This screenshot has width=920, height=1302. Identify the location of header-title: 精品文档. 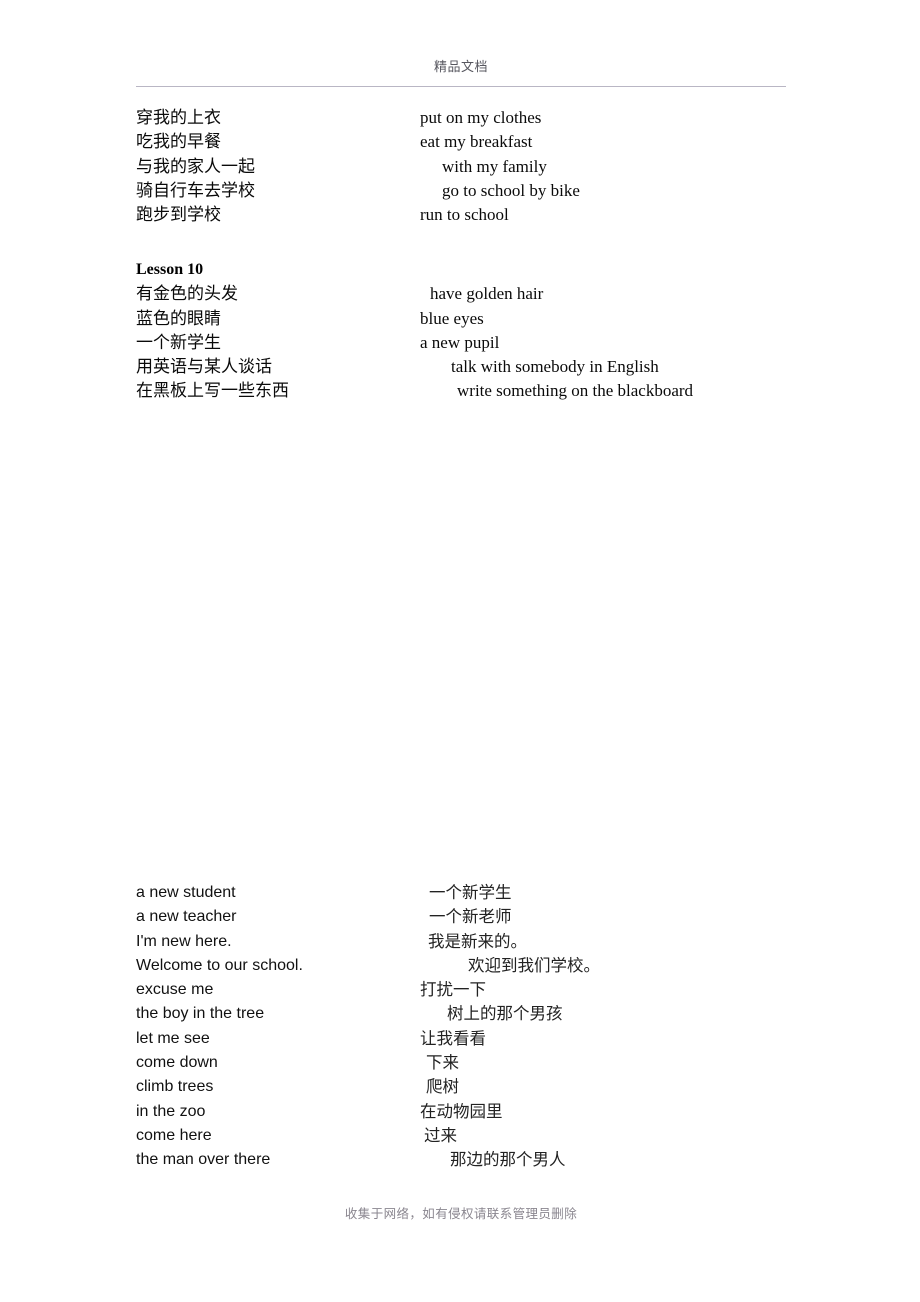
(460, 66).